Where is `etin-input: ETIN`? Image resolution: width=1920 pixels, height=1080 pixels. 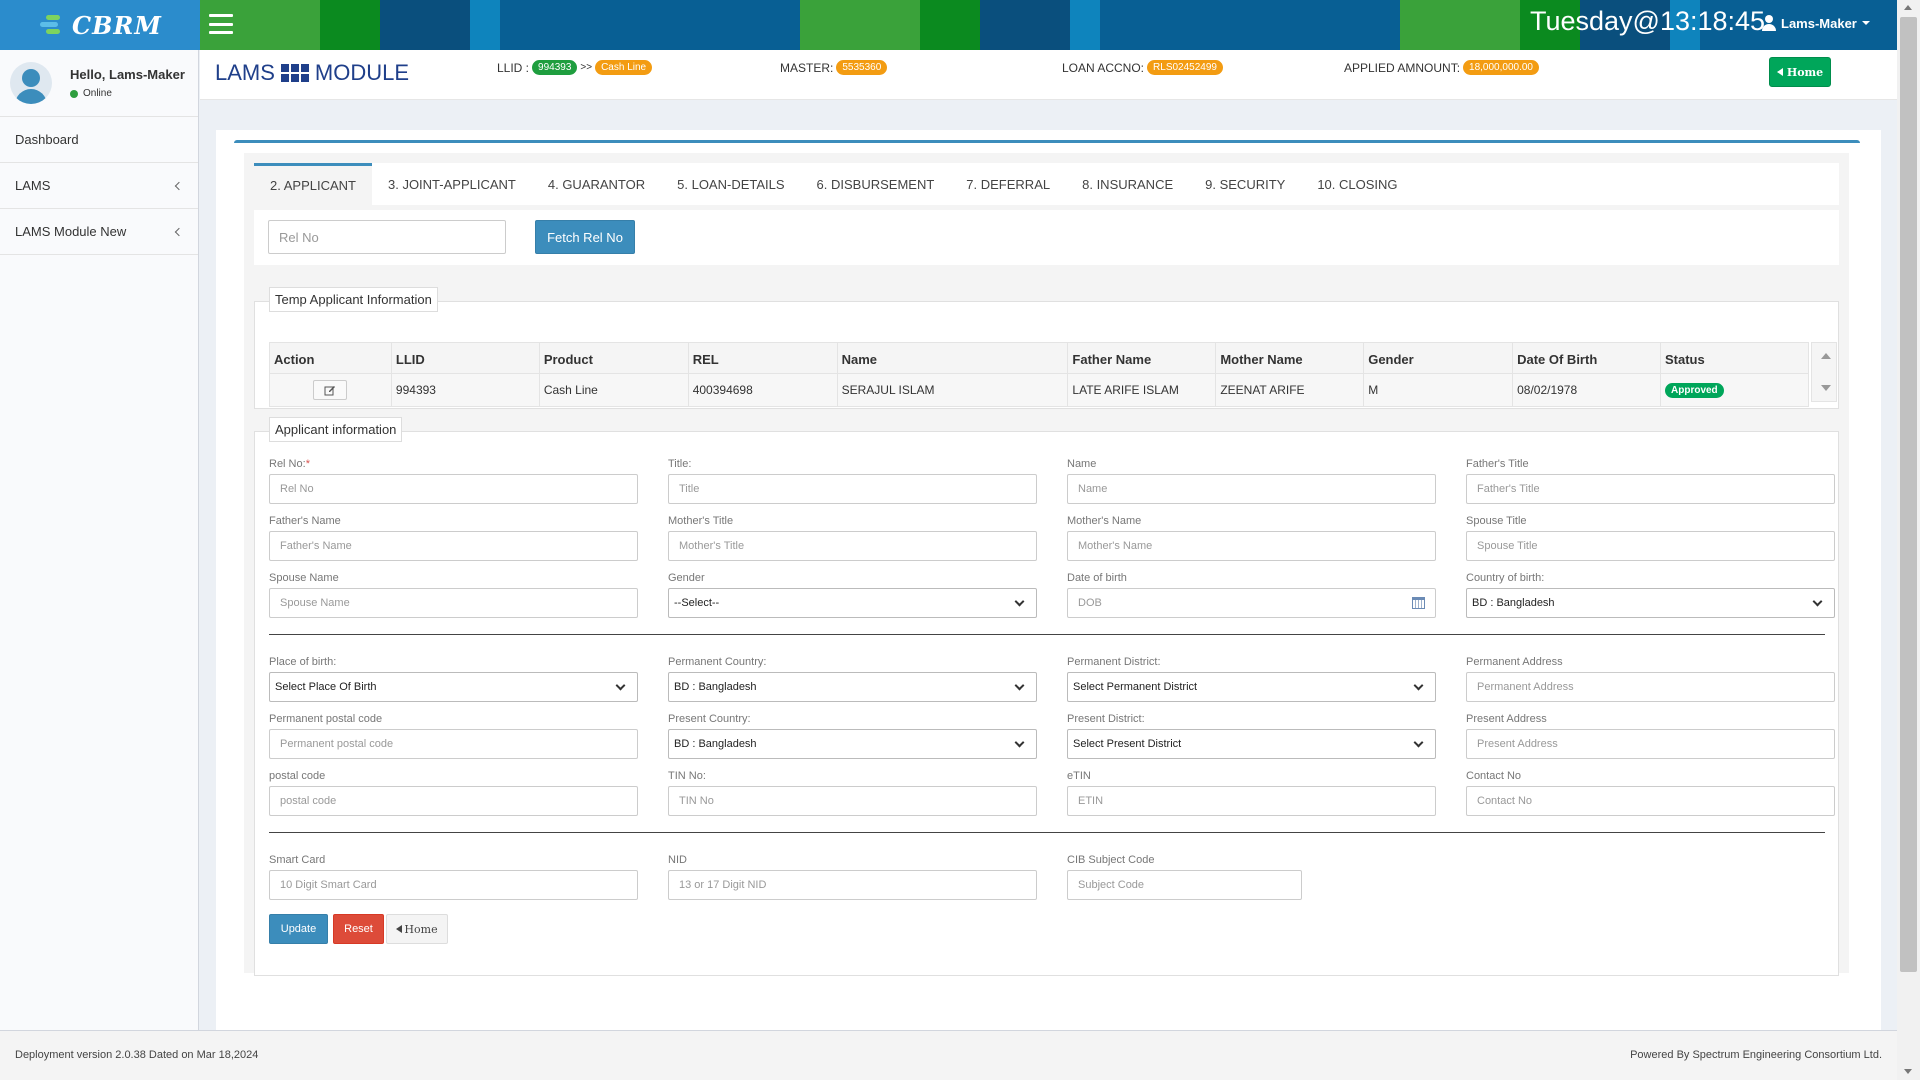 etin-input: ETIN is located at coordinates (1251, 801).